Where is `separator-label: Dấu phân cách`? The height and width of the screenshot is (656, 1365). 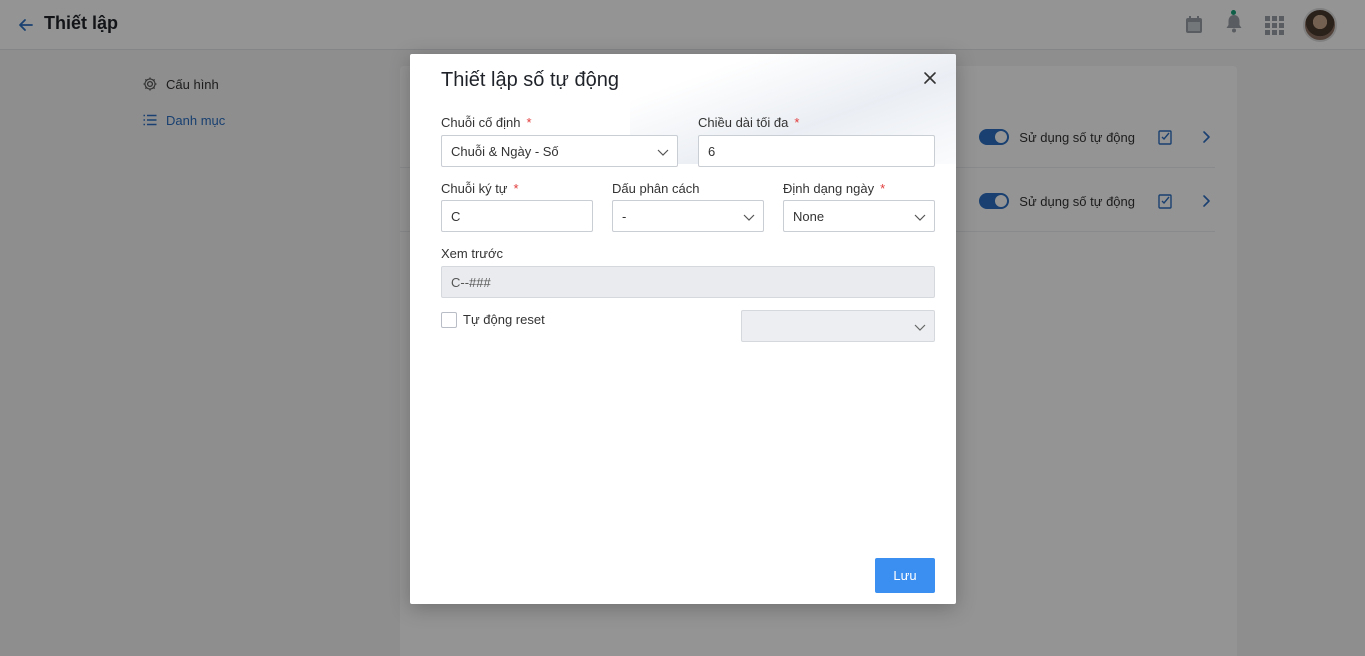
separator-label: Dấu phân cách is located at coordinates (655, 188).